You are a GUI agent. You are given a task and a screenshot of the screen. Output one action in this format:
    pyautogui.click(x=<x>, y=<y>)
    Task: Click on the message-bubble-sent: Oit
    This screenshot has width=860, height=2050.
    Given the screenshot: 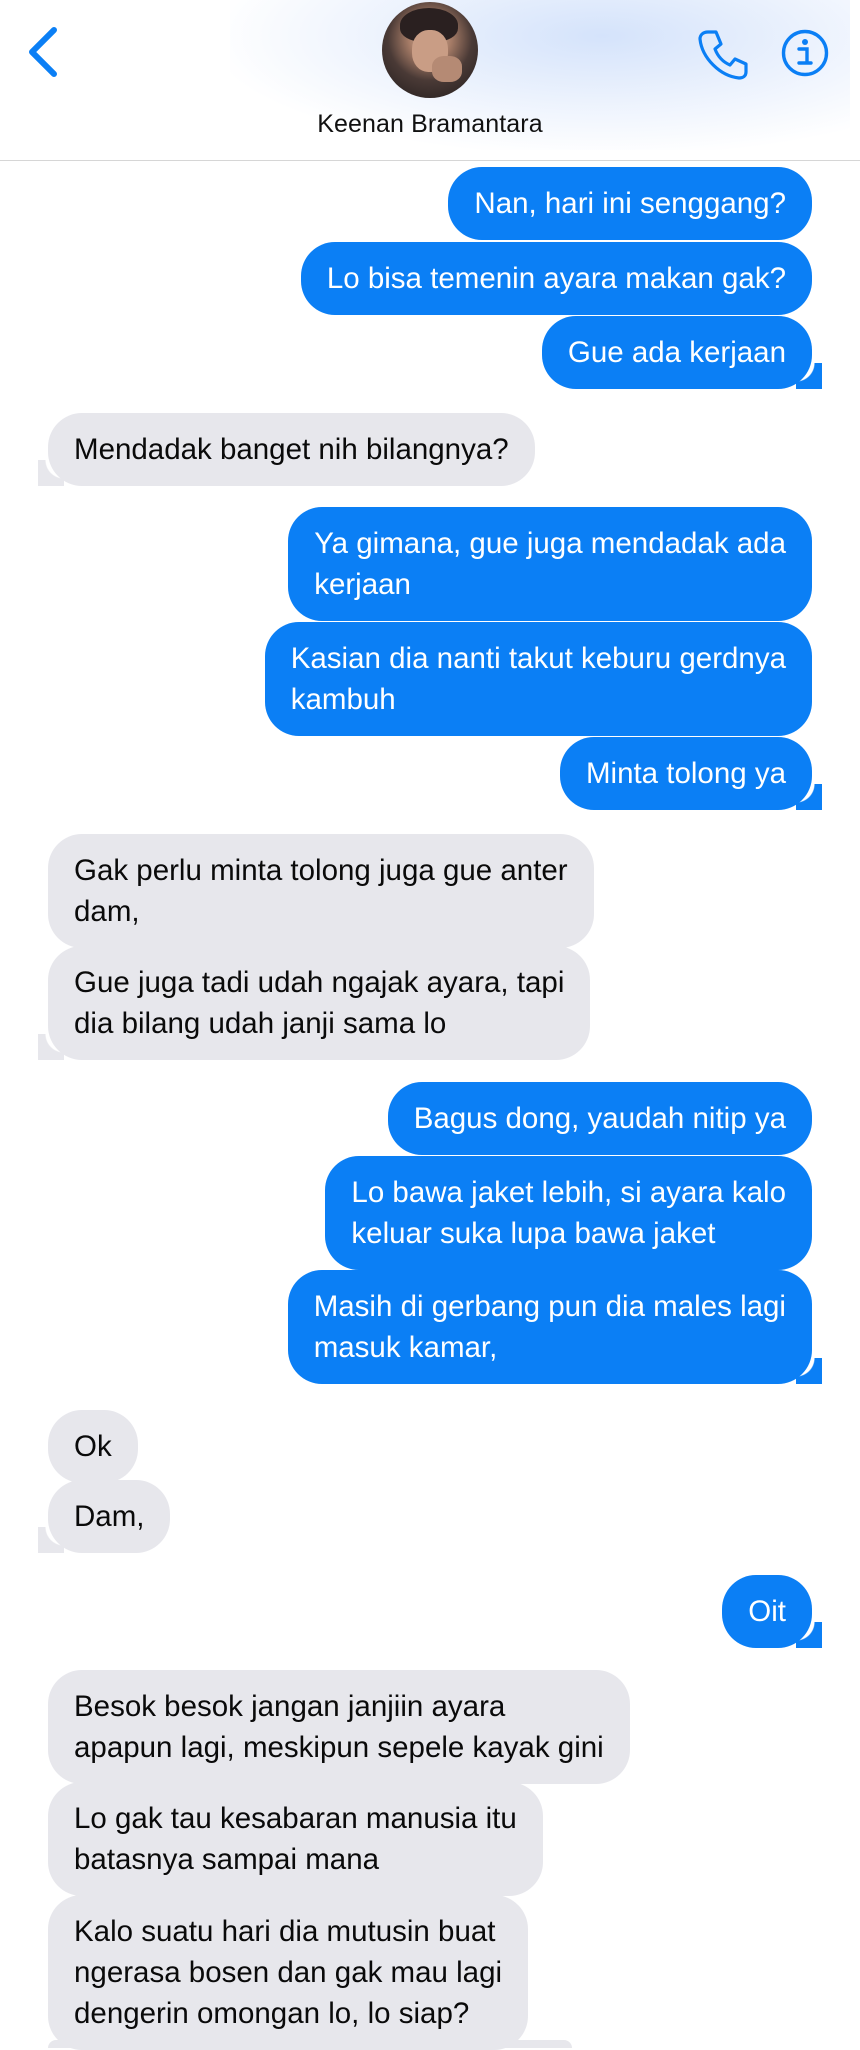 What is the action you would take?
    pyautogui.click(x=772, y=1611)
    